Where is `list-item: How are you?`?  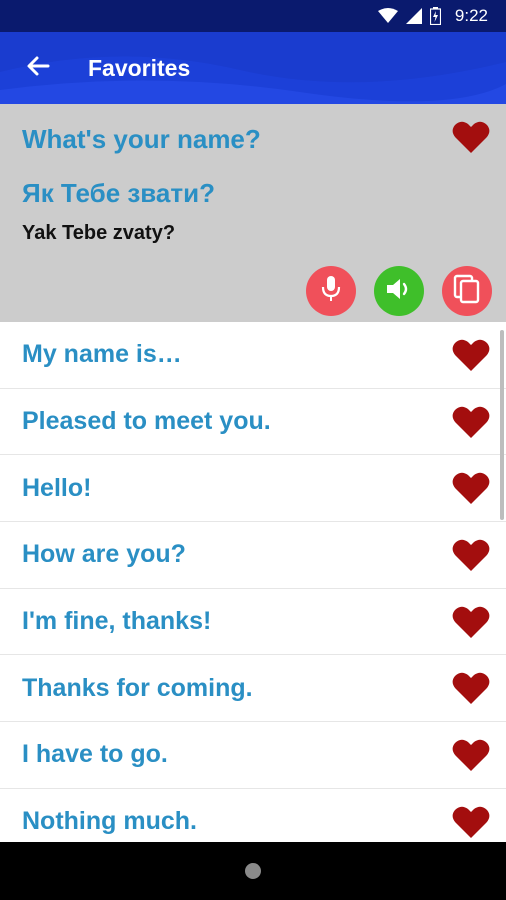
list-item: How are you? is located at coordinates (253, 555).